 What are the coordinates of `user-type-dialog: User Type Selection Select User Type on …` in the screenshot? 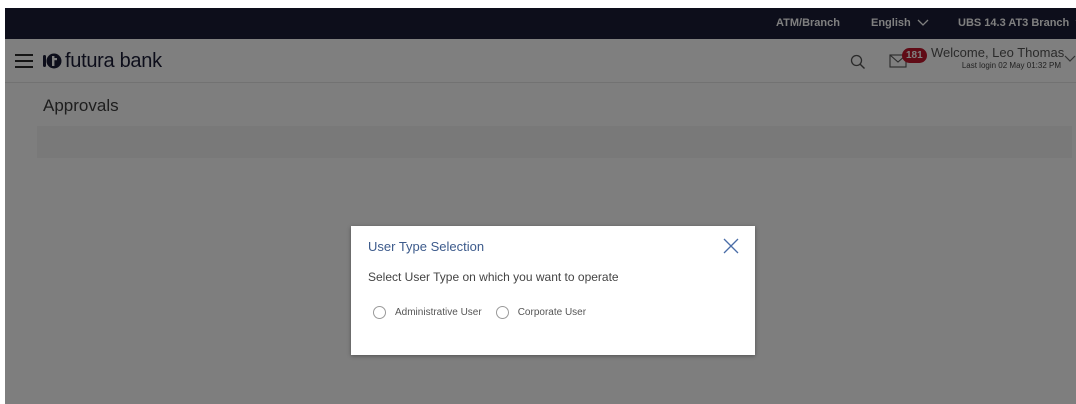 It's located at (553, 290).